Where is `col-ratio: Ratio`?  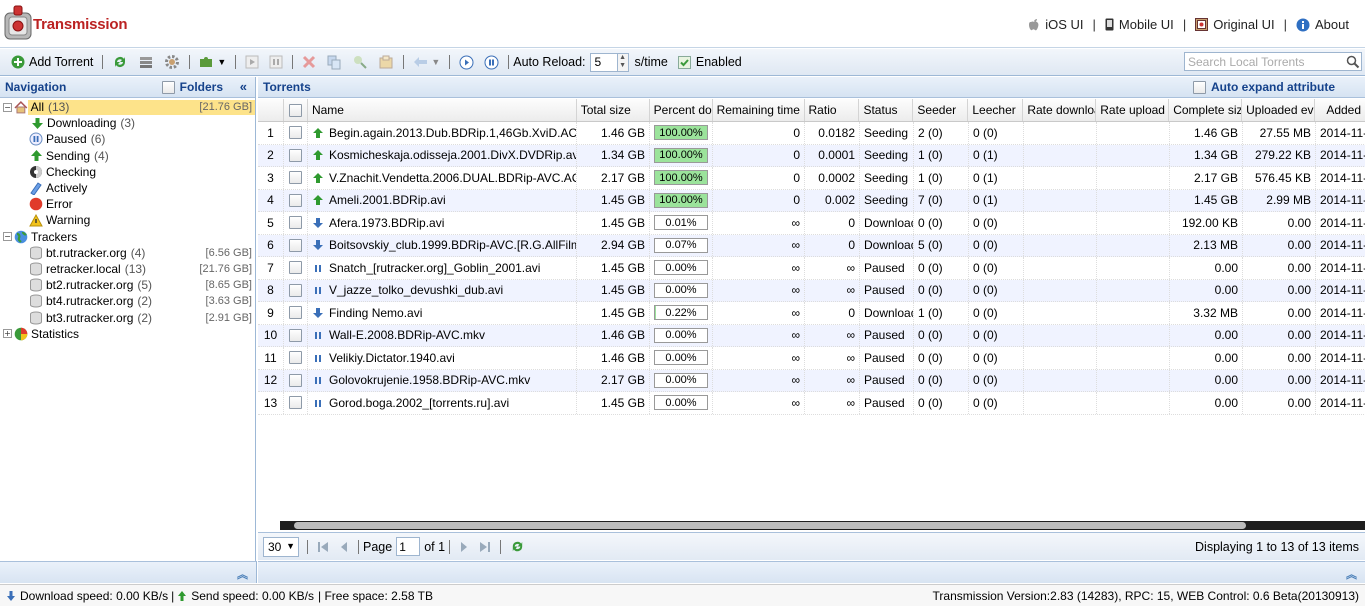 col-ratio: Ratio is located at coordinates (832, 110).